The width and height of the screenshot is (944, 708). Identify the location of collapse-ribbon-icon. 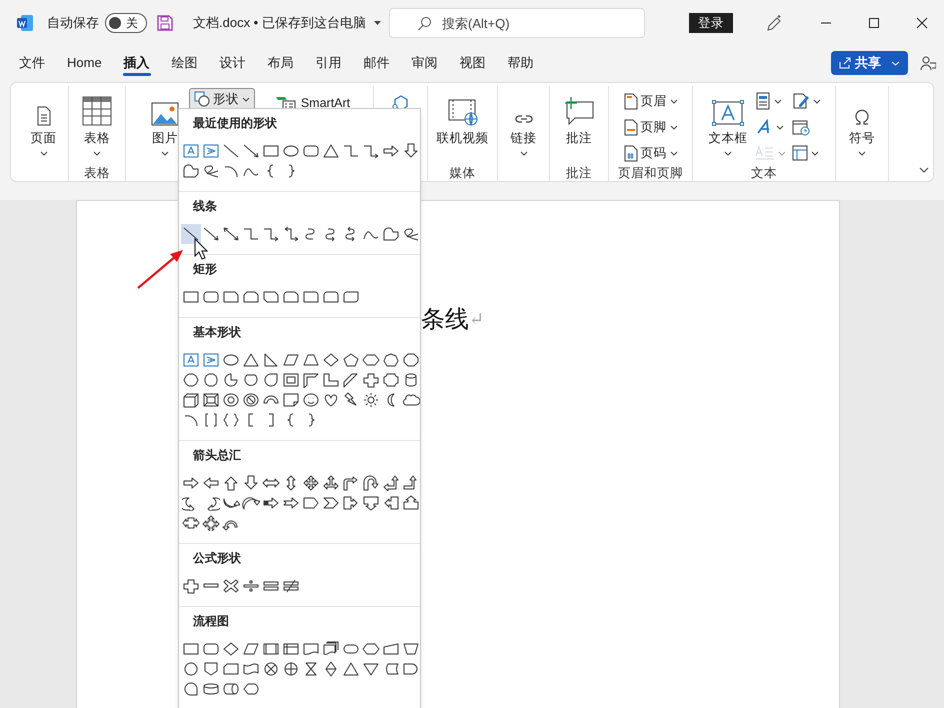
(924, 170).